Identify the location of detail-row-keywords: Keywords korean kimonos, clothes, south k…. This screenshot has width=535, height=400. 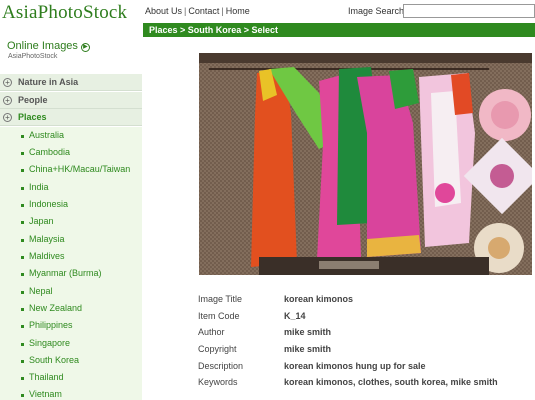
(366, 385).